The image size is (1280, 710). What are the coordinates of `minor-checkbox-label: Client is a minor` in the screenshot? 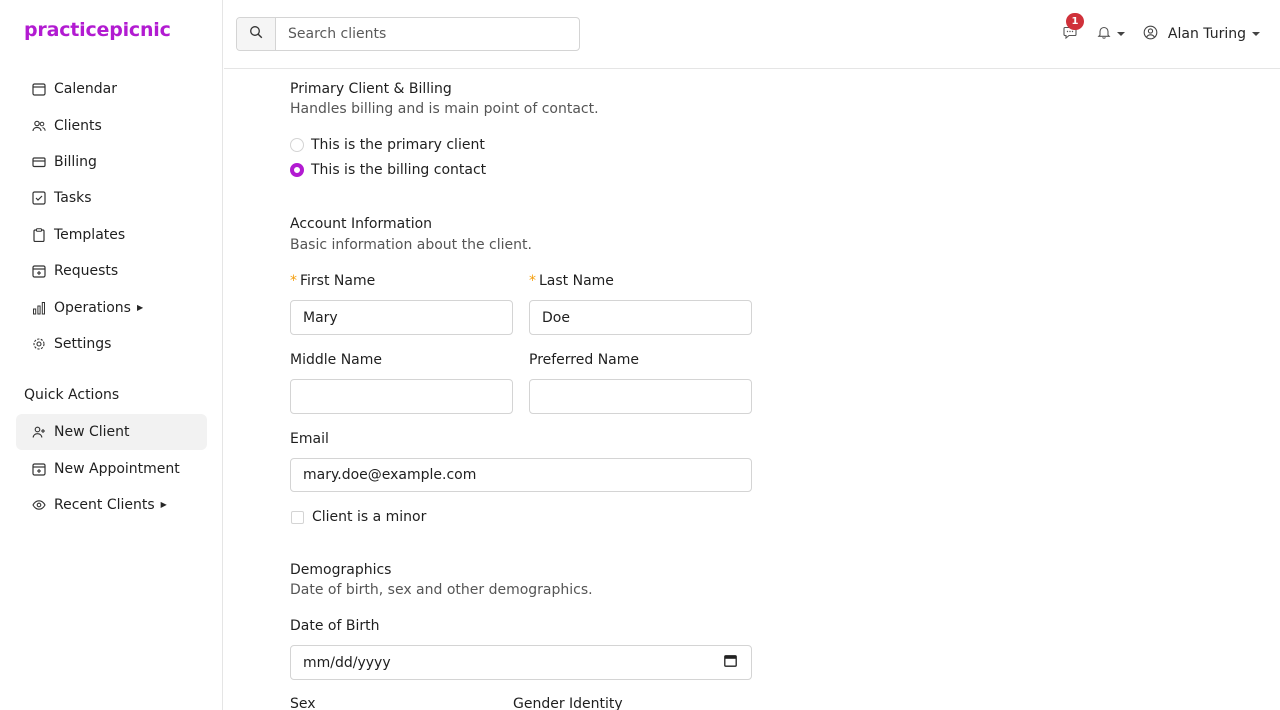 It's located at (369, 517).